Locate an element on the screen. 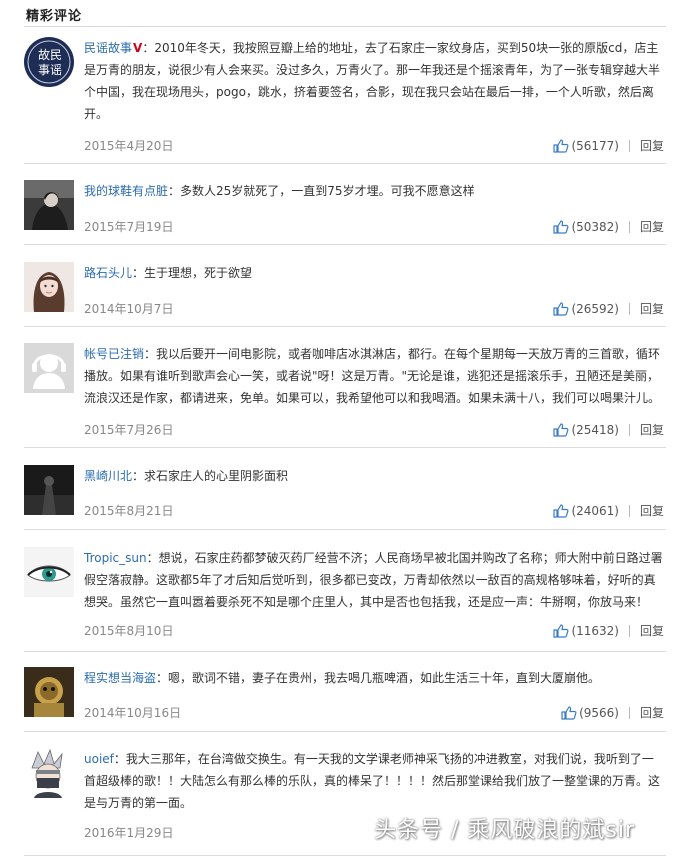 The height and width of the screenshot is (856, 692). username-link: 我的球鞋有点脏 is located at coordinates (126, 191).